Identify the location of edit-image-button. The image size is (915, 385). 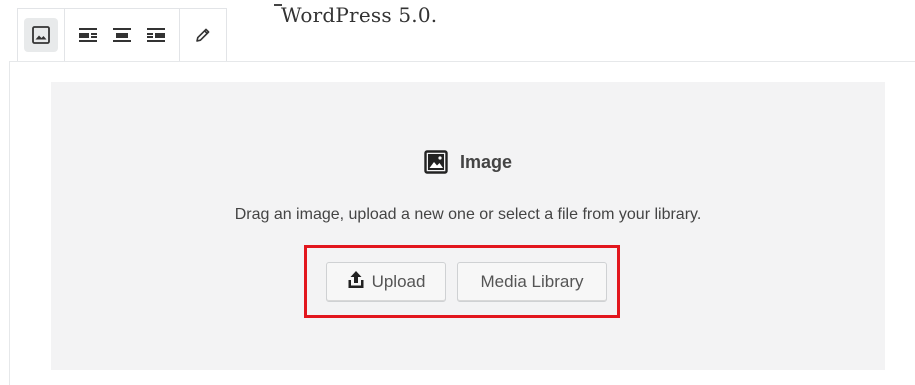
(203, 35).